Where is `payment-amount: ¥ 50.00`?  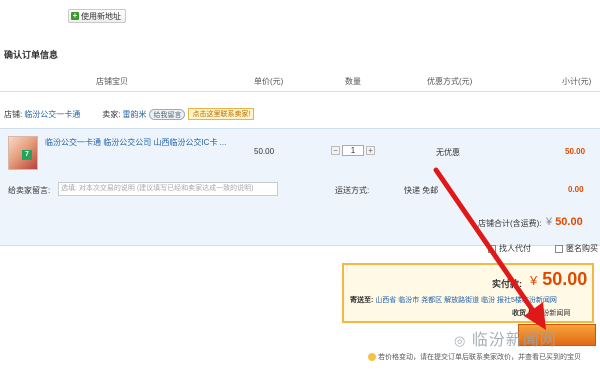 payment-amount: ¥ 50.00 is located at coordinates (558, 279).